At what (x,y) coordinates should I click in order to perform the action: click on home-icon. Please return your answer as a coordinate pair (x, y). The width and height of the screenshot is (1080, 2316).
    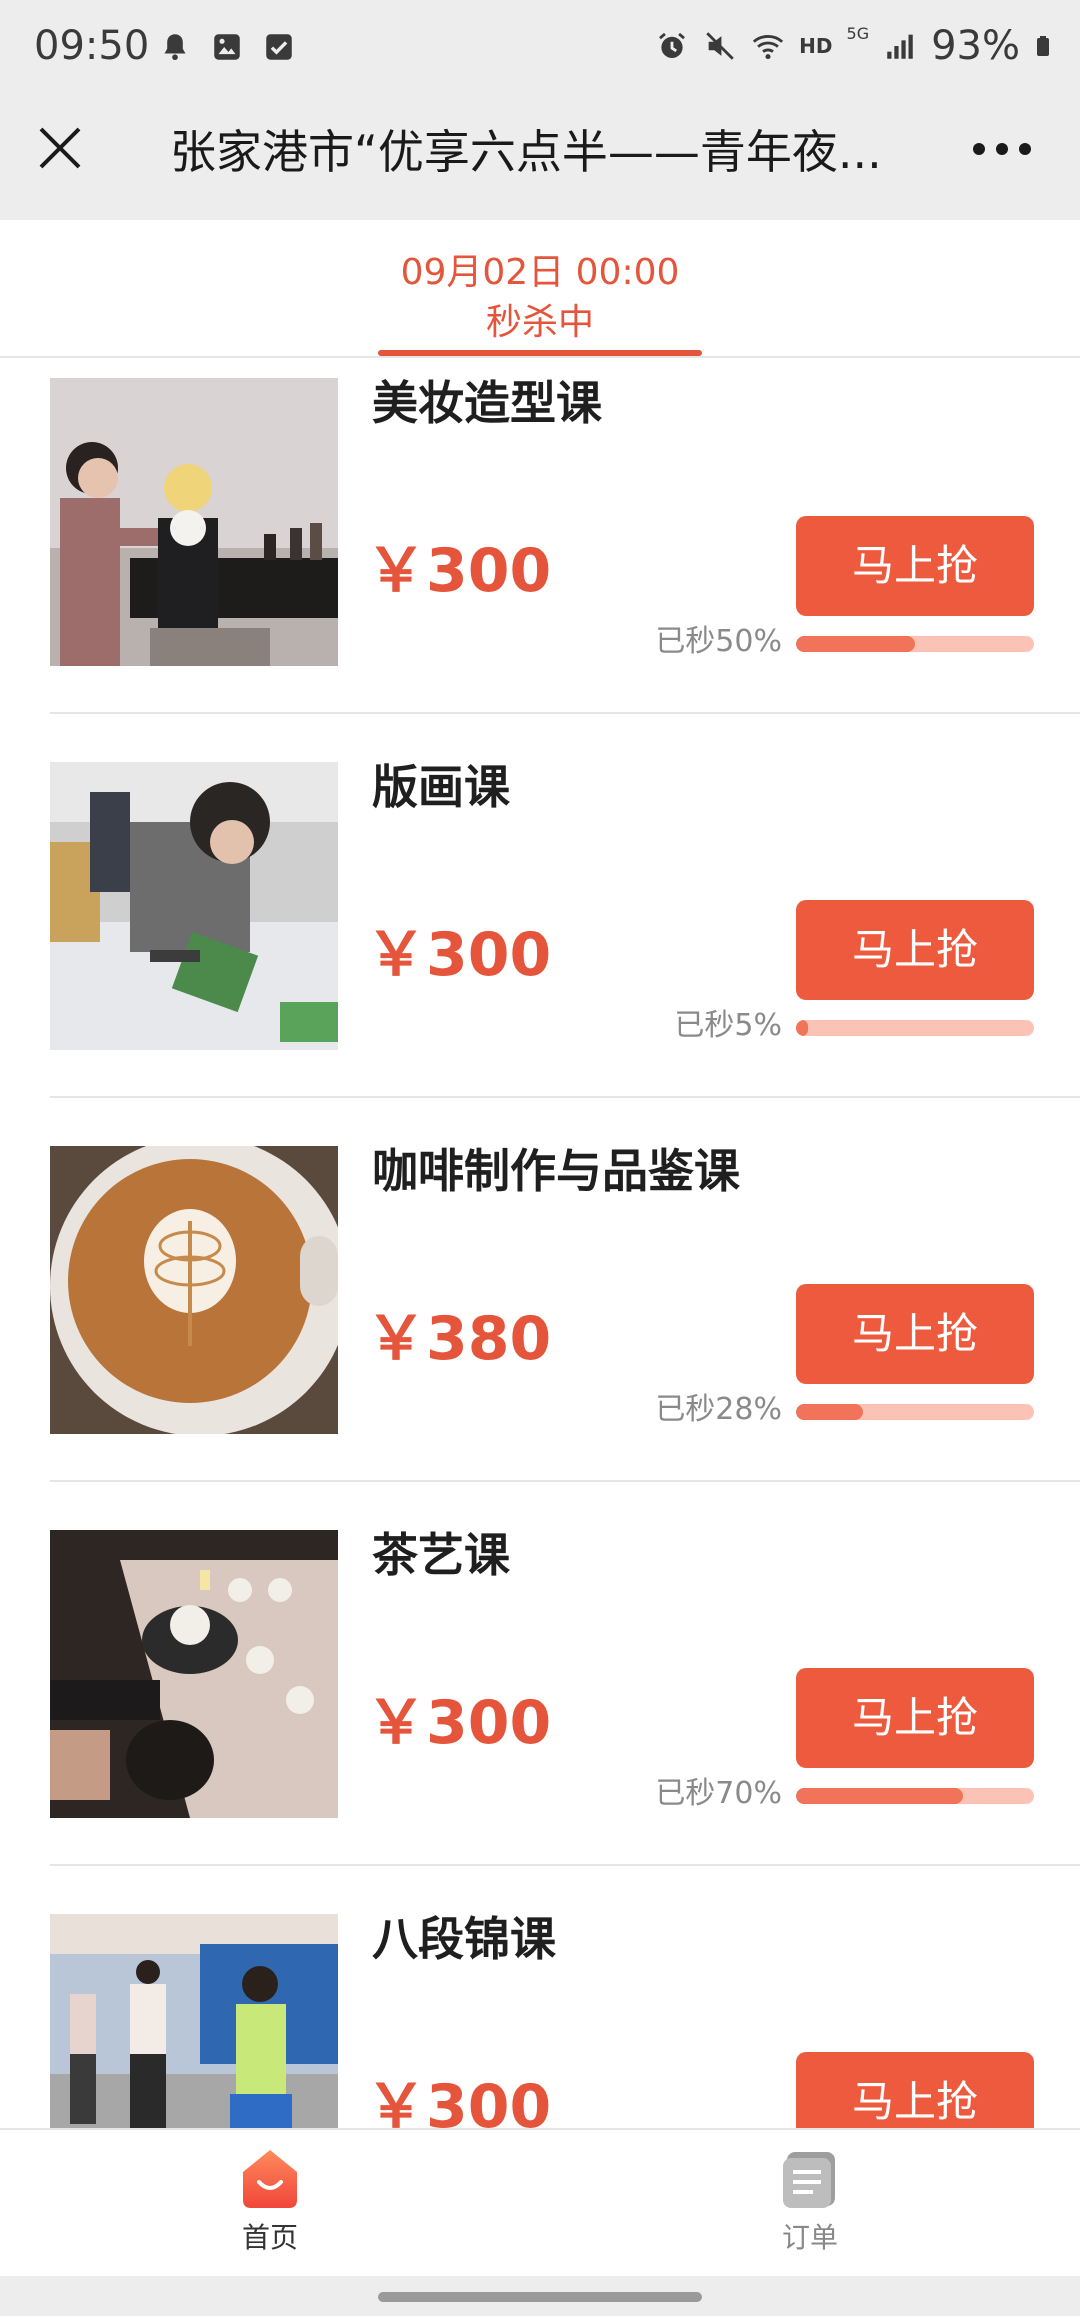
    Looking at the image, I should click on (270, 2179).